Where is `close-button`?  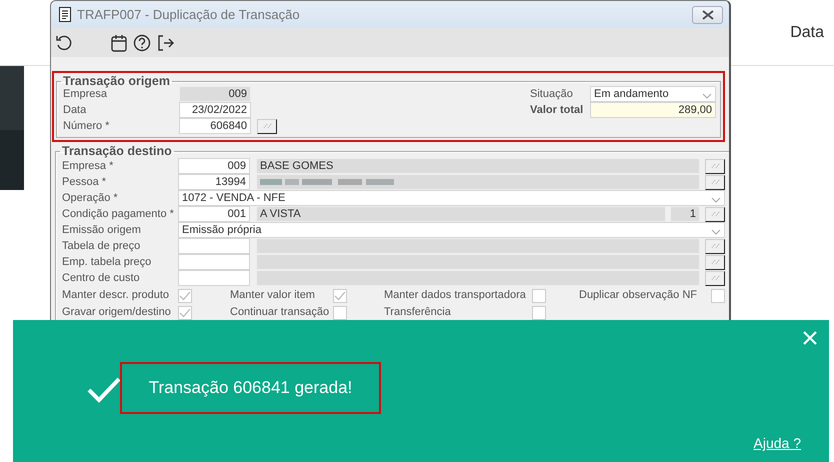 close-button is located at coordinates (707, 15).